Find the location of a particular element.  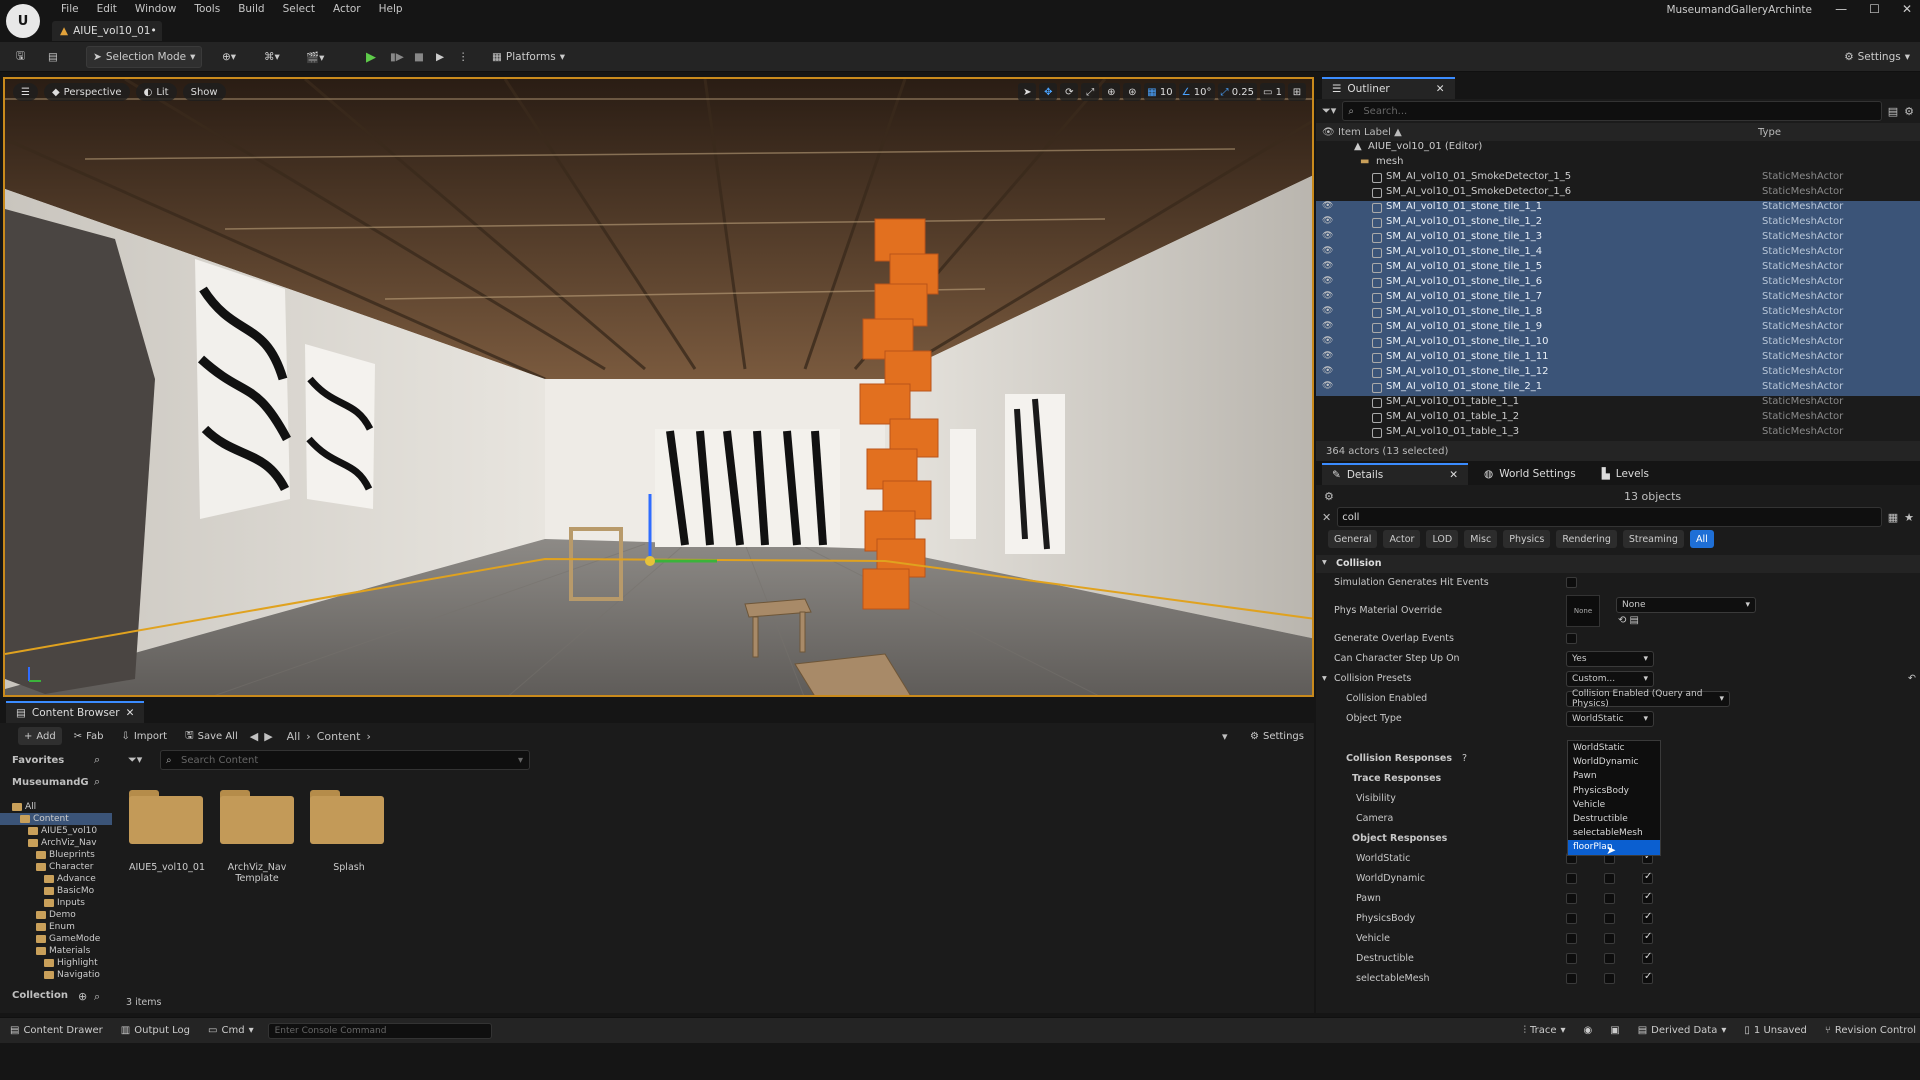

dropdown-option: Vehicle is located at coordinates (1614, 805).